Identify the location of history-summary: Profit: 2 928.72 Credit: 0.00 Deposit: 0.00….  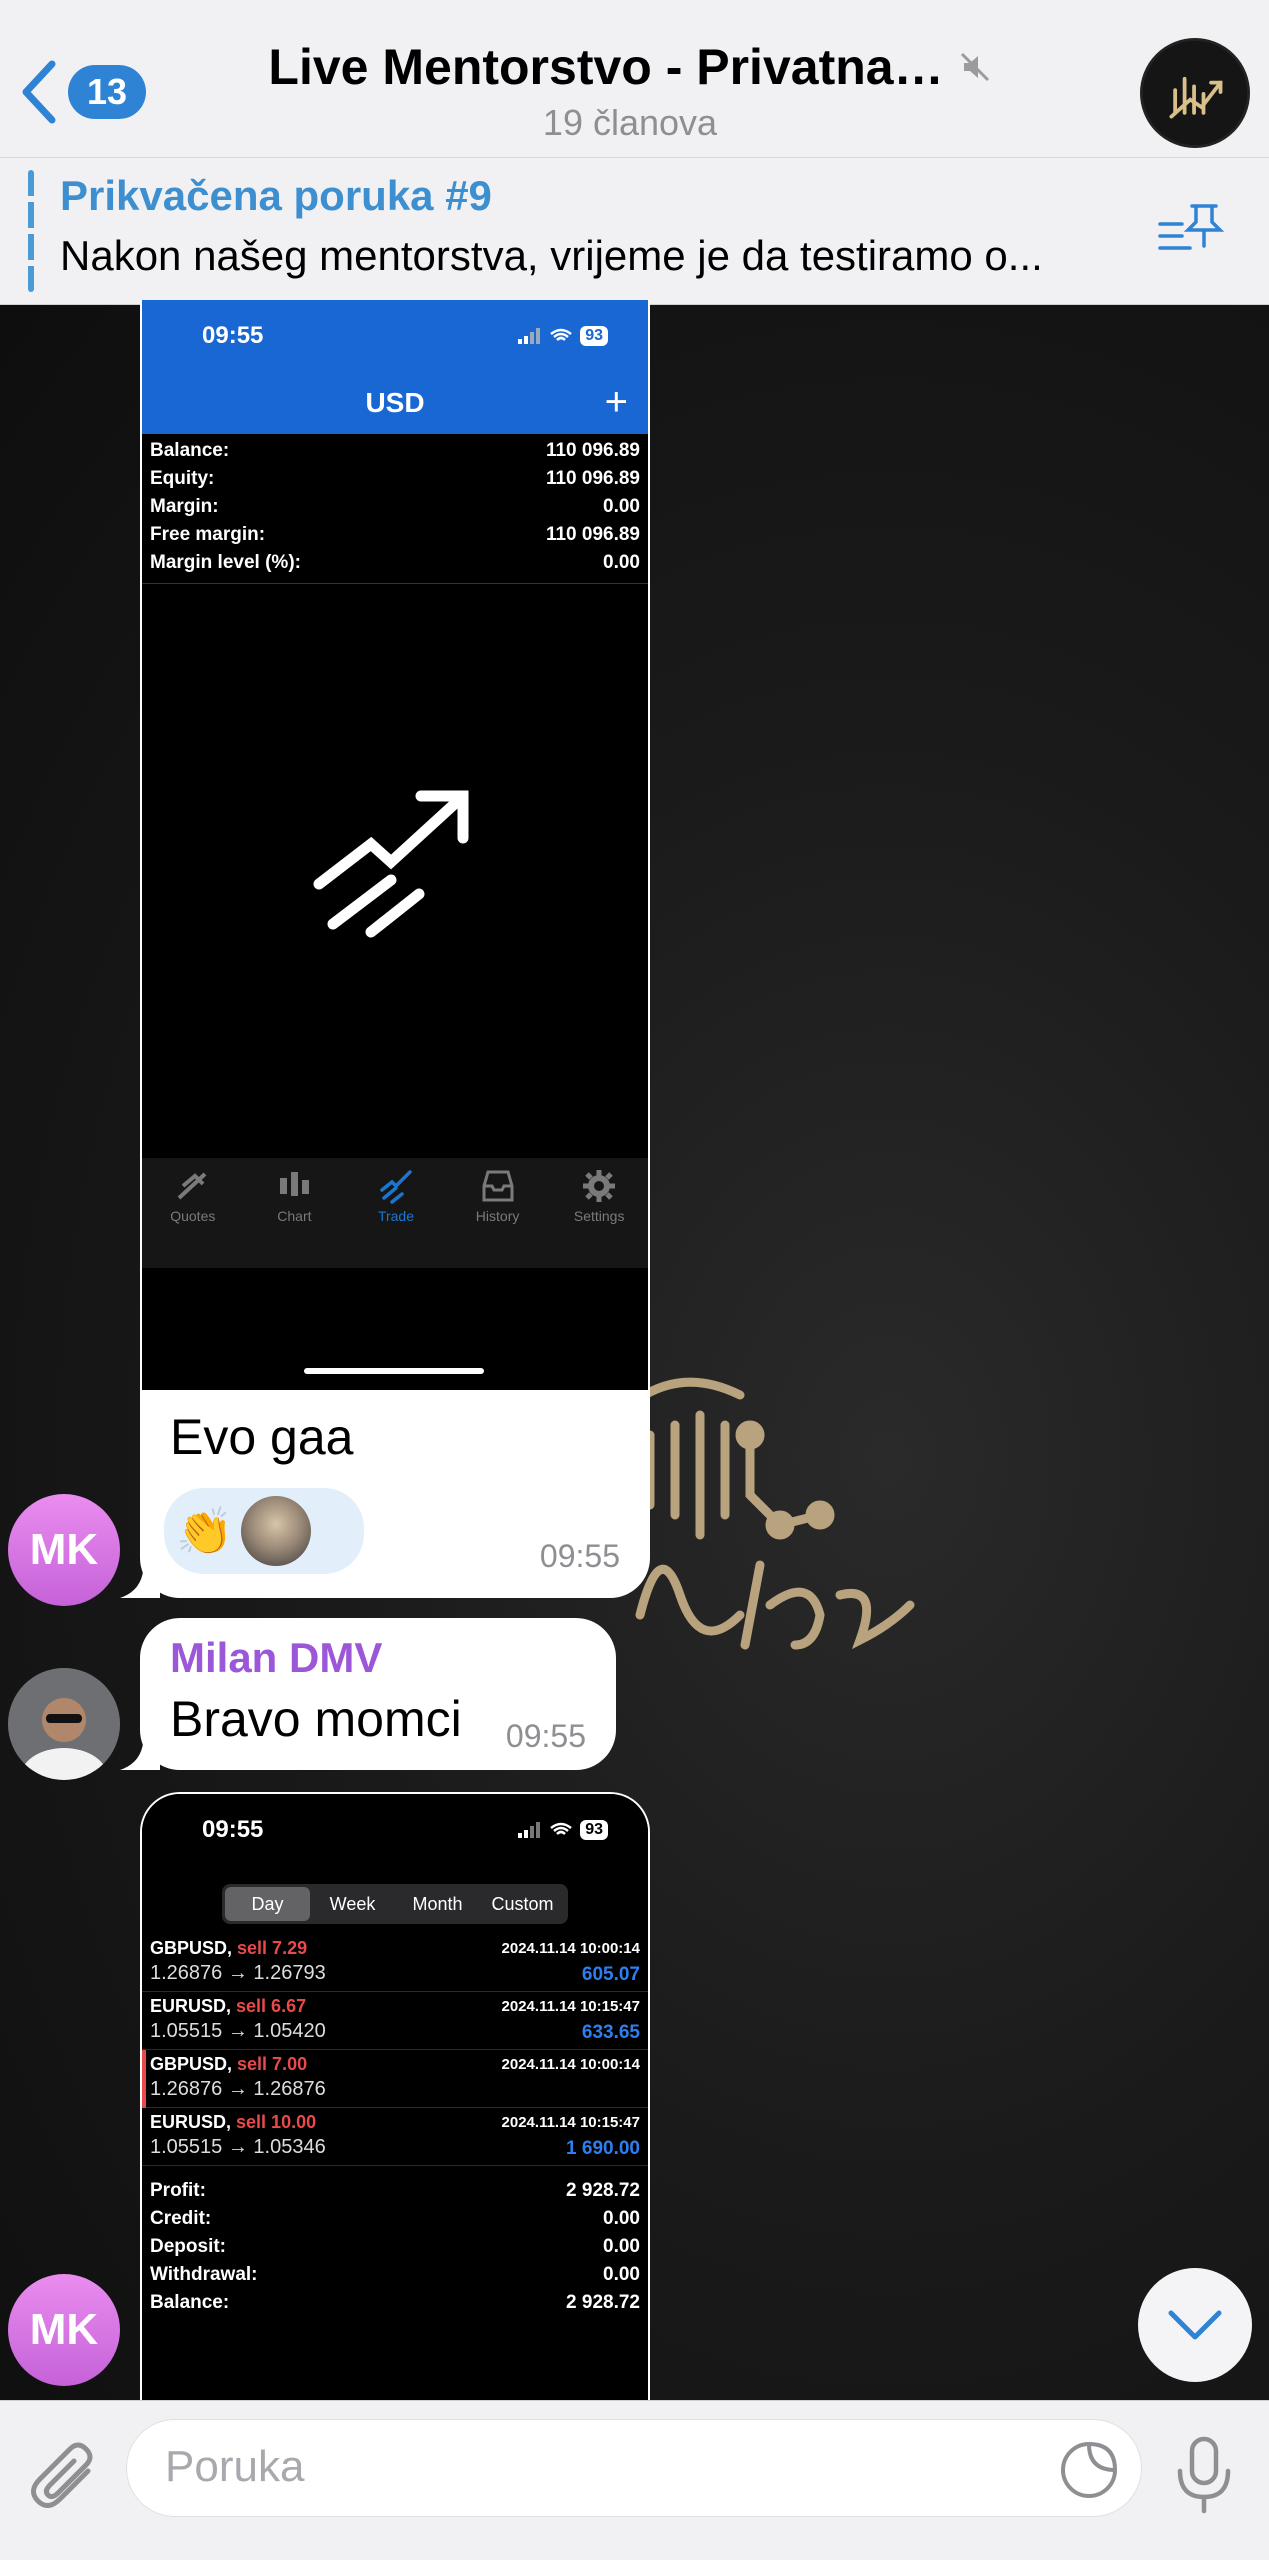
(395, 2250).